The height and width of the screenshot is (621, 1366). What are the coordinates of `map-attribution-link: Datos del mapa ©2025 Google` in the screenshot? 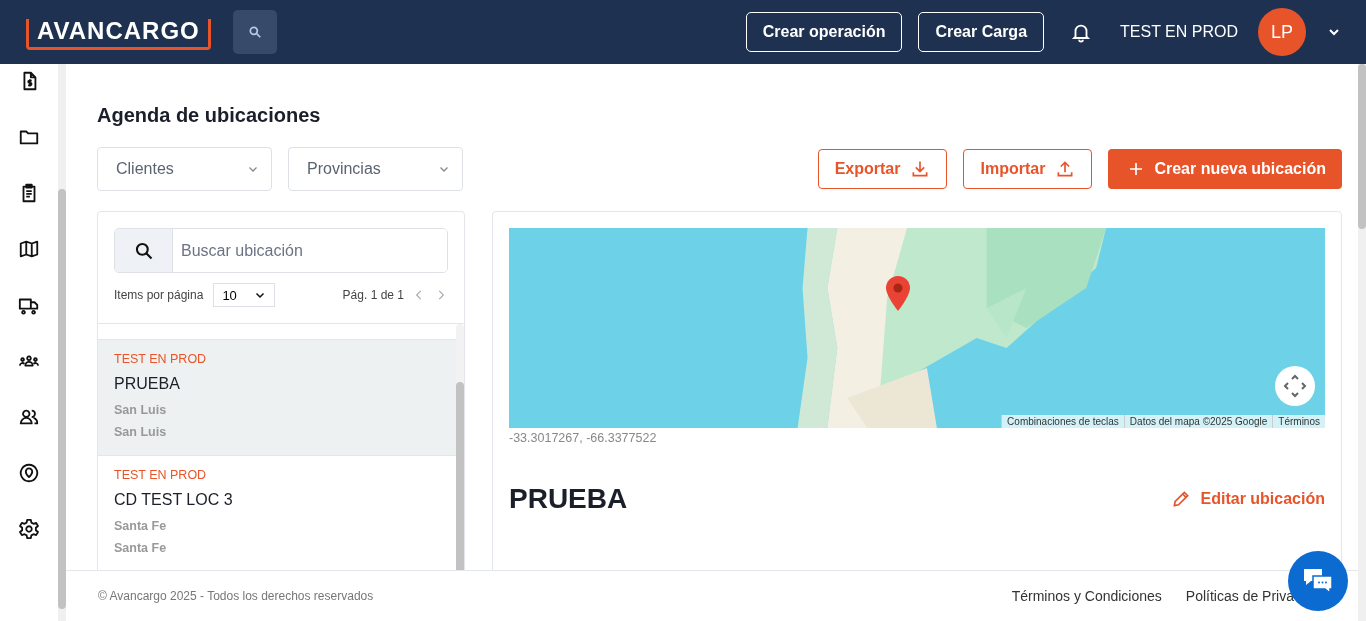 It's located at (1198, 421).